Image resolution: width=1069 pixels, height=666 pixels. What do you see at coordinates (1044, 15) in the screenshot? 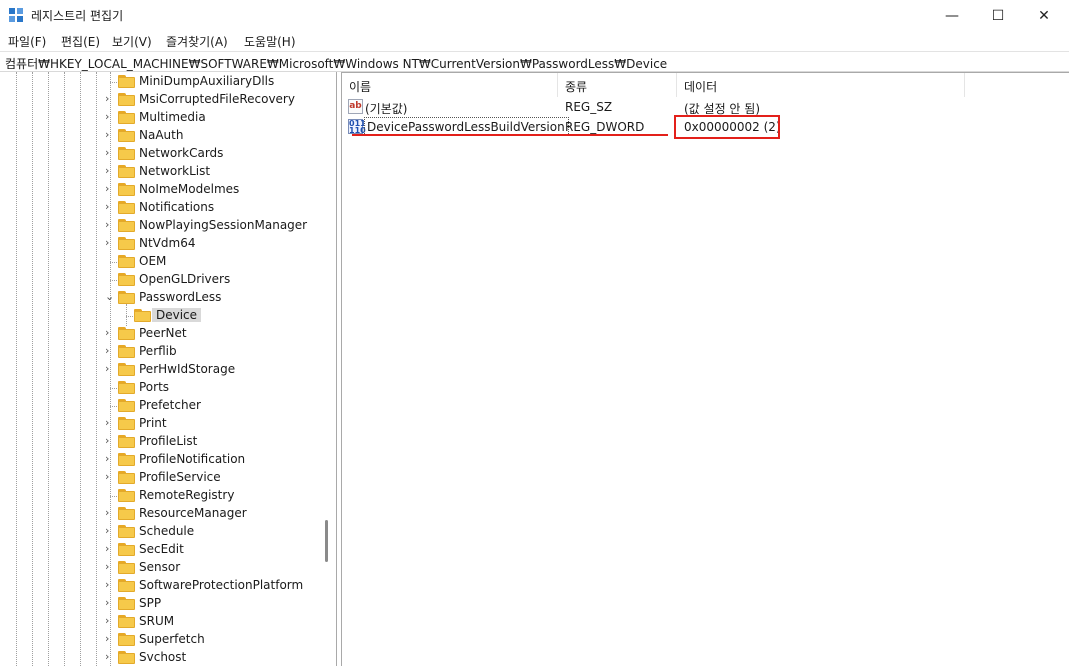
I see `close-button: ✕` at bounding box center [1044, 15].